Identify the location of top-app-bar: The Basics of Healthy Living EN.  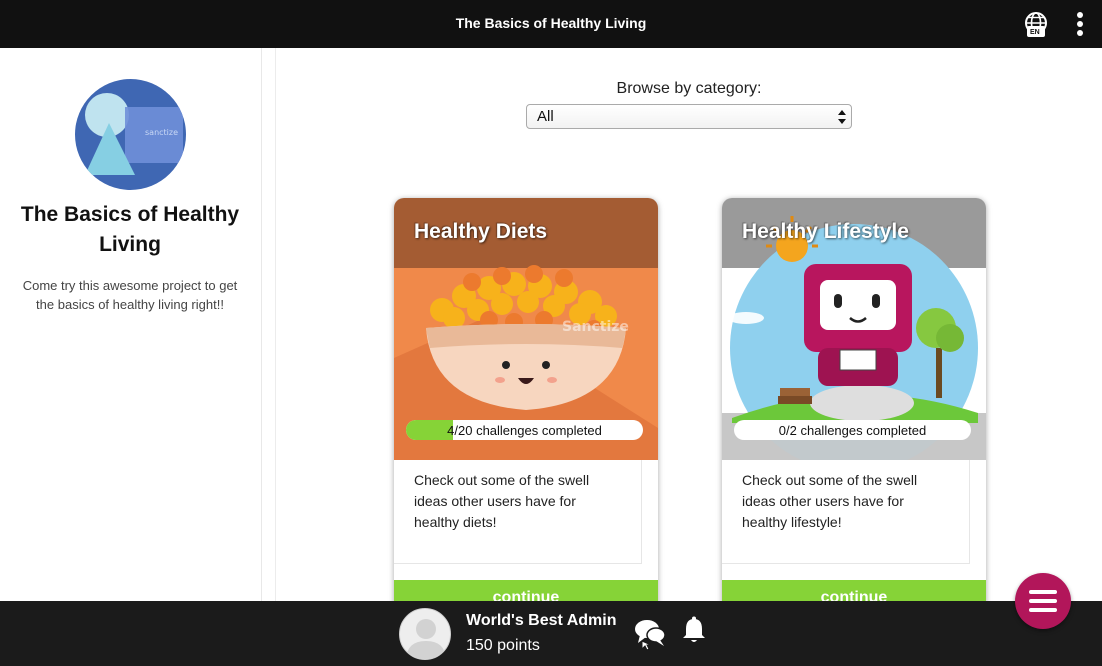
(551, 24).